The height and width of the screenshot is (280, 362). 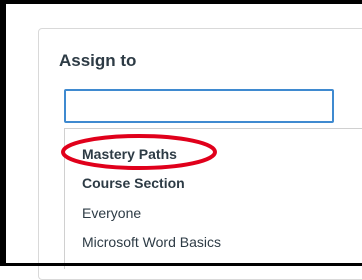 What do you see at coordinates (199, 106) in the screenshot?
I see `assign-search-input` at bounding box center [199, 106].